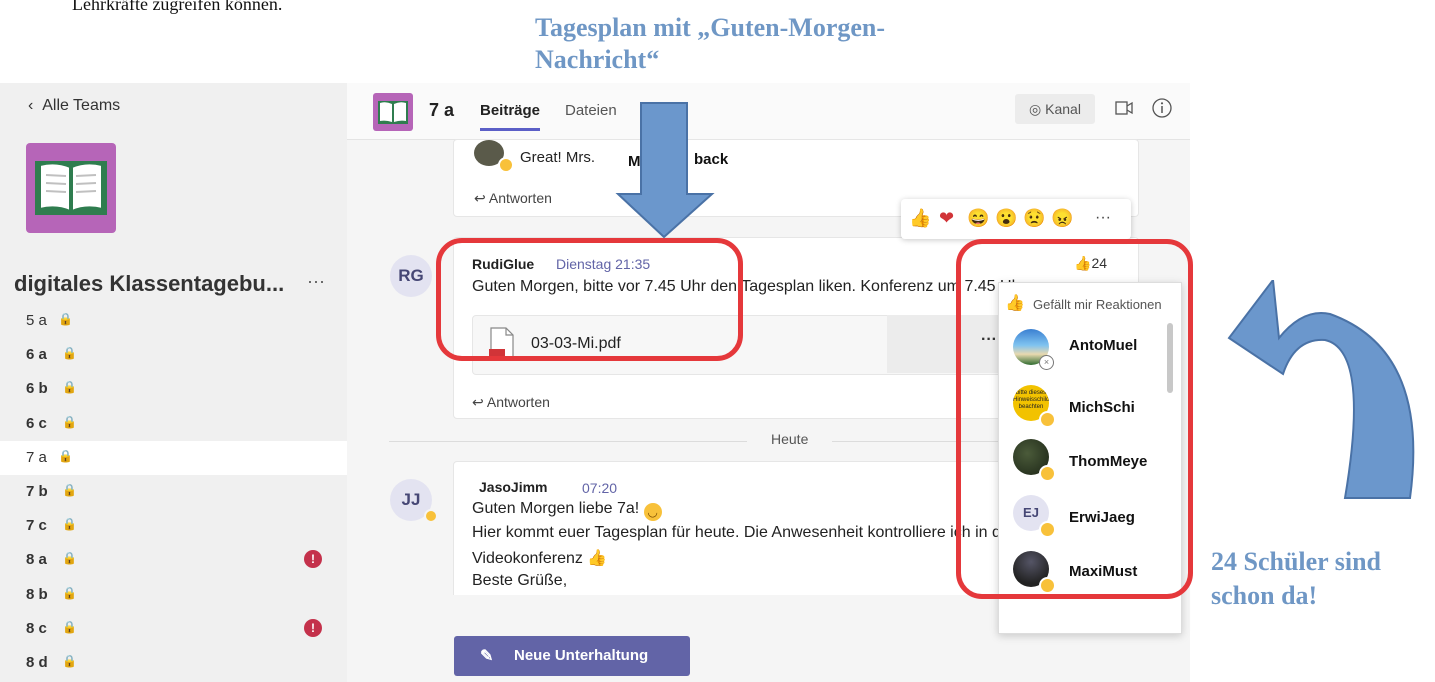 The width and height of the screenshot is (1435, 682). What do you see at coordinates (710, 43) in the screenshot?
I see `annotation-top: Tagesplan mit „Guten-Morgen-Nachricht“` at bounding box center [710, 43].